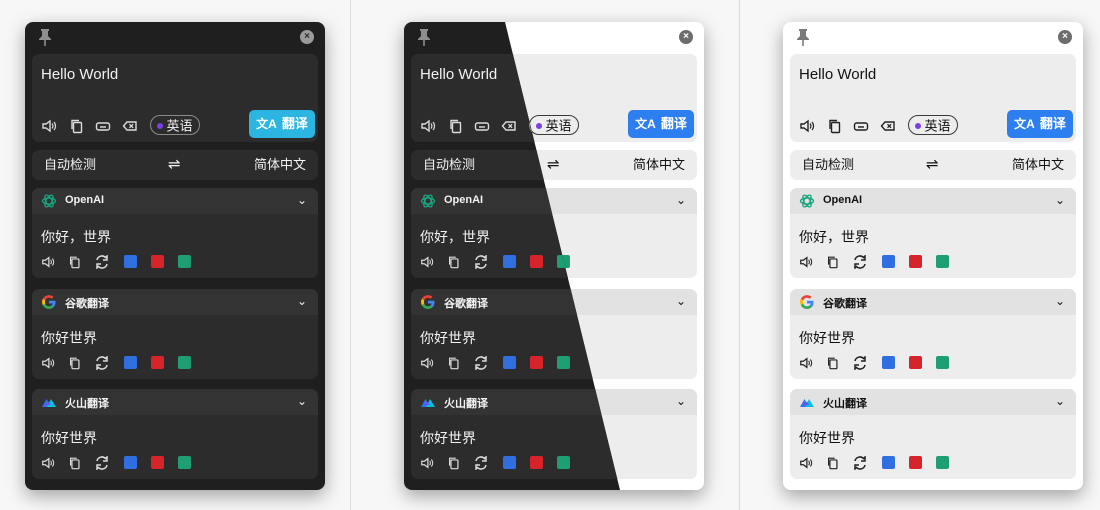 The height and width of the screenshot is (510, 1100). I want to click on translation-result: 你好，世界, so click(455, 237).